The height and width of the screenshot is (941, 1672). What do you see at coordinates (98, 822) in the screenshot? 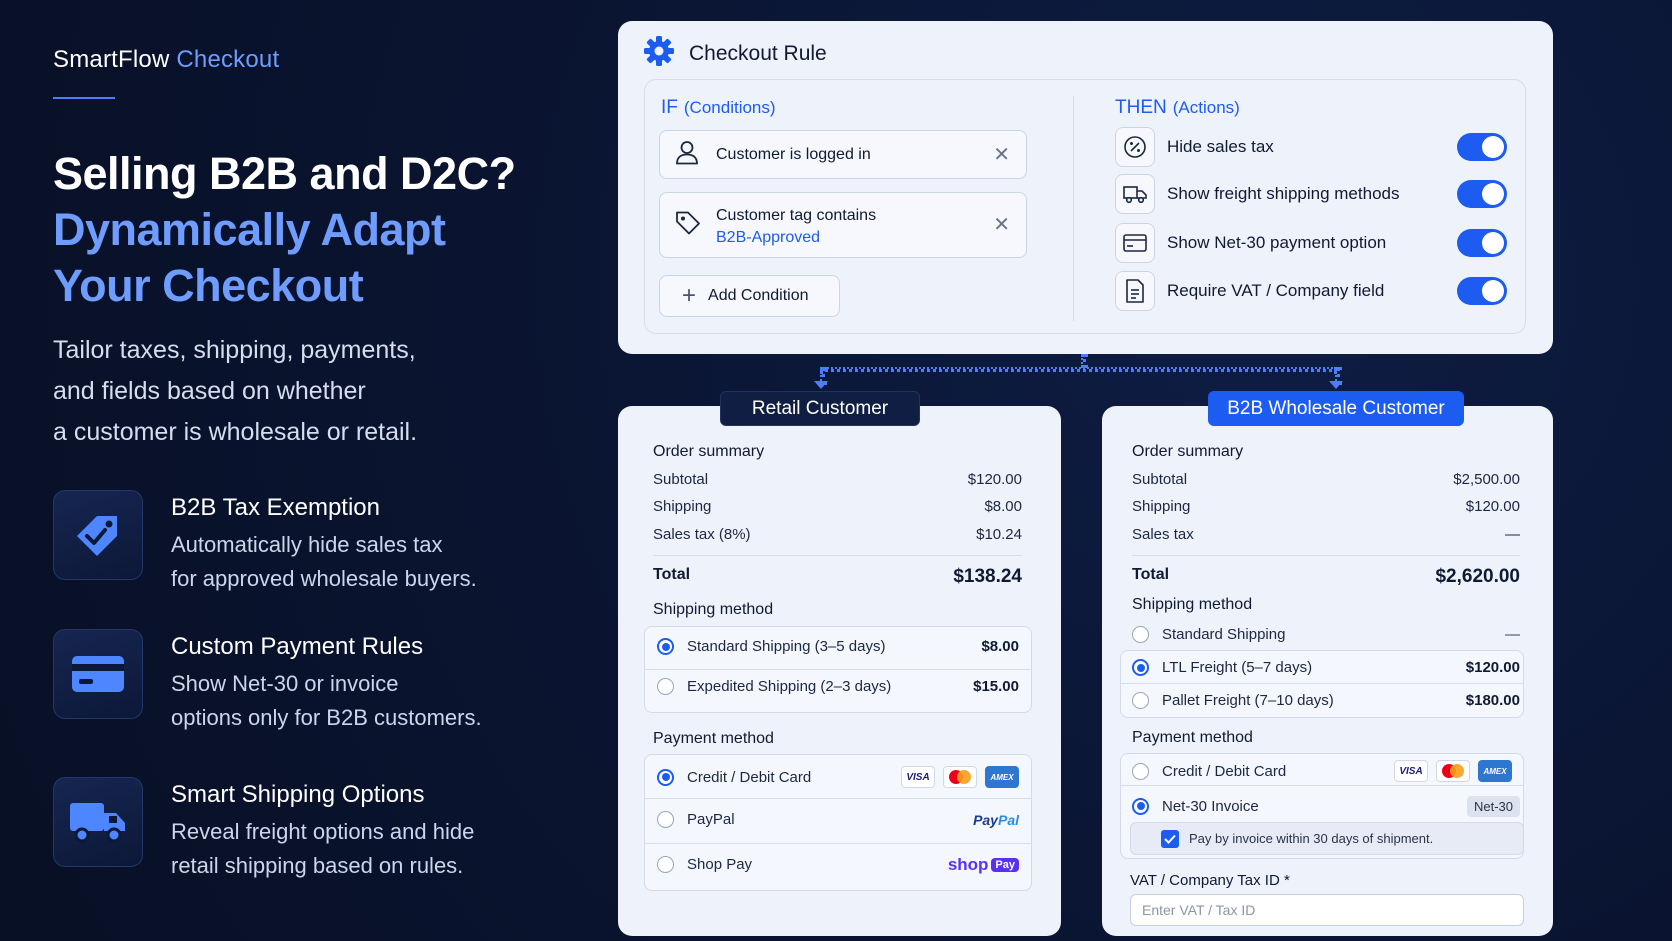
I see `truck-icon` at bounding box center [98, 822].